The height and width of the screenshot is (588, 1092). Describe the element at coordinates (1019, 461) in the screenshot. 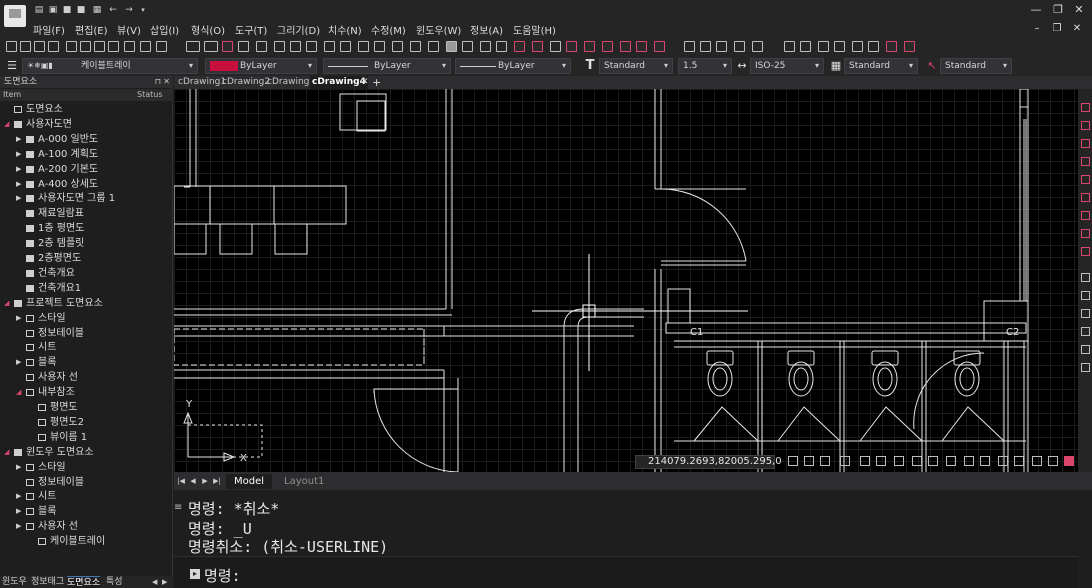

I see `hardware-icon` at that location.